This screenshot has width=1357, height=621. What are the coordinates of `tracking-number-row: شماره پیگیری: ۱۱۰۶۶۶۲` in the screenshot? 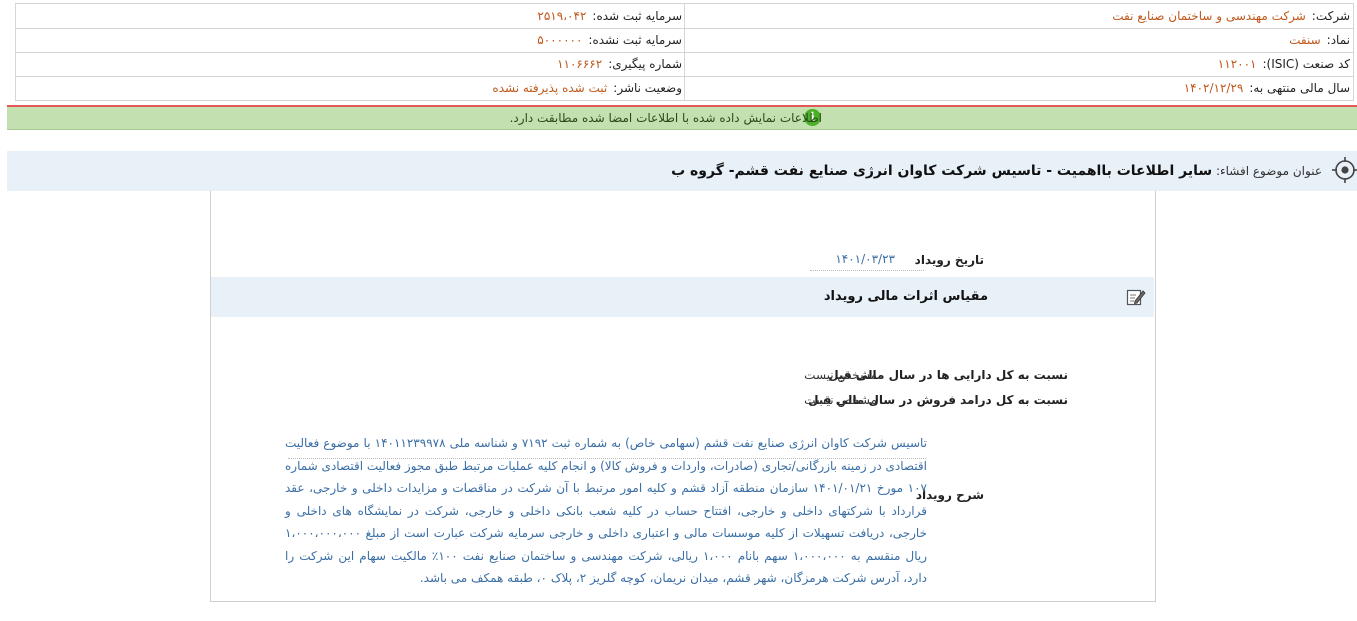 It's located at (619, 64).